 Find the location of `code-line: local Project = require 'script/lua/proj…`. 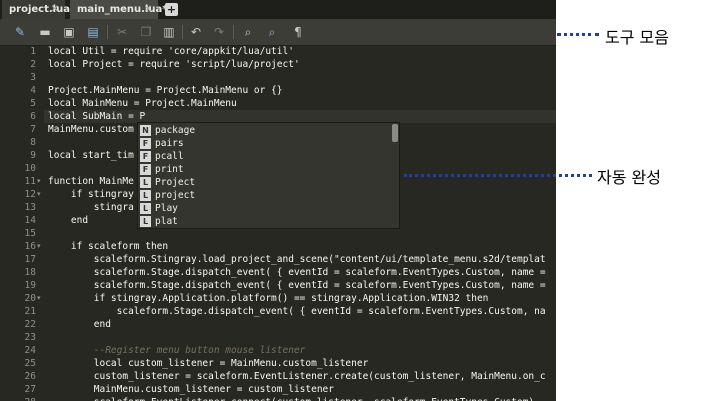

code-line: local Project = require 'script/lua/proj… is located at coordinates (302, 64).